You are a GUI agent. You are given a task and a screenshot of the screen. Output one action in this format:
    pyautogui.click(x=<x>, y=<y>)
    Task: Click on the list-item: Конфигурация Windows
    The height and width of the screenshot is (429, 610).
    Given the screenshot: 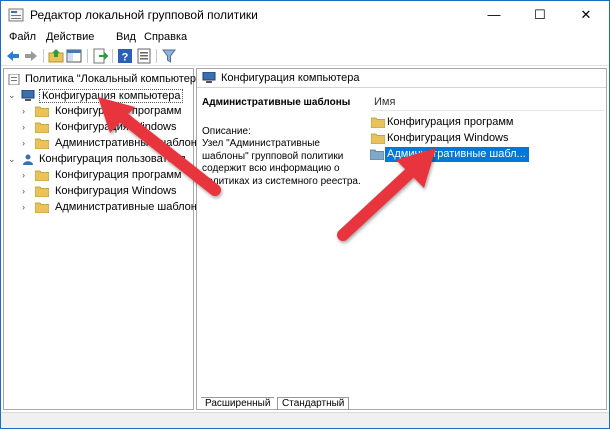 What is the action you would take?
    pyautogui.click(x=445, y=138)
    